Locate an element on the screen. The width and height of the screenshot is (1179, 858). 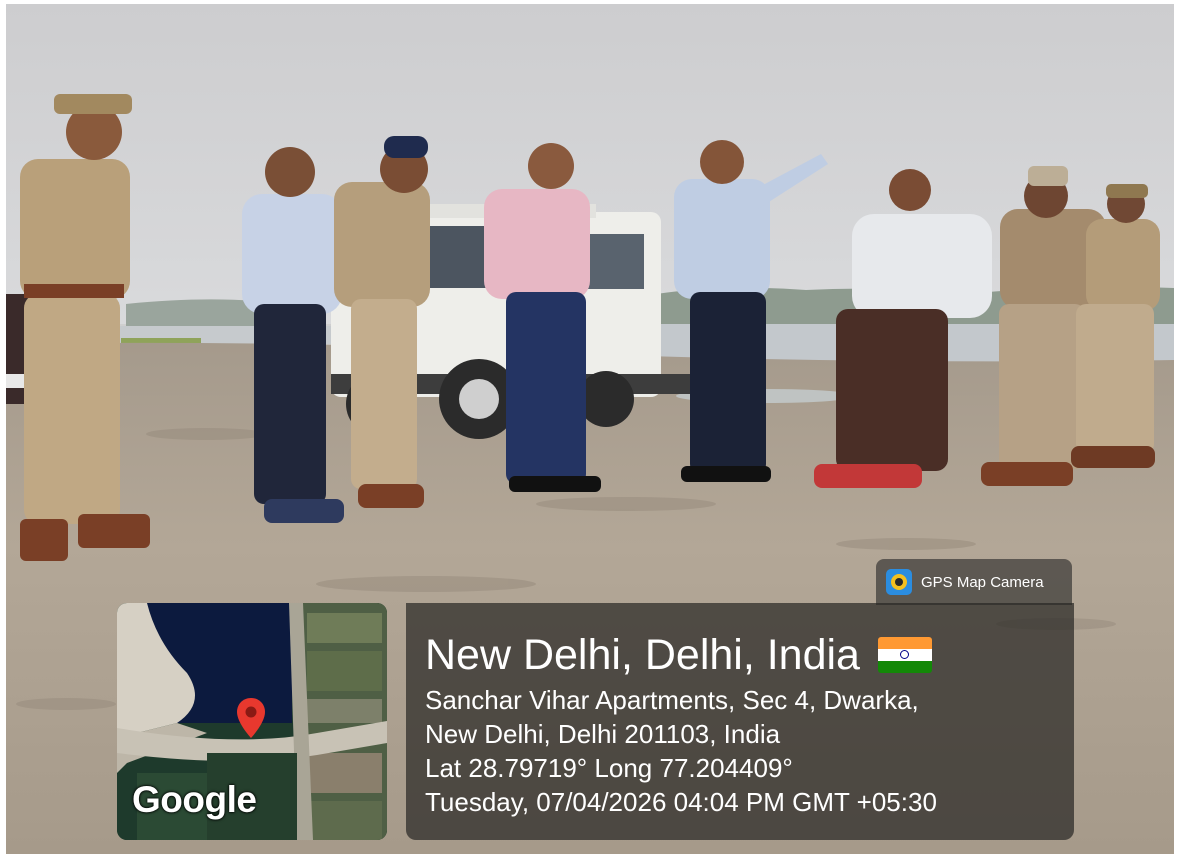
timestamp: Tuesday, 07/04/2026 04:04 PM GMT +05:30 is located at coordinates (681, 802).